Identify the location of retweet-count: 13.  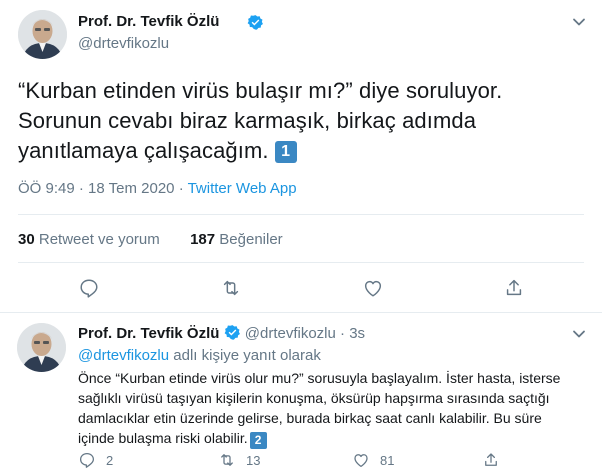
(253, 460).